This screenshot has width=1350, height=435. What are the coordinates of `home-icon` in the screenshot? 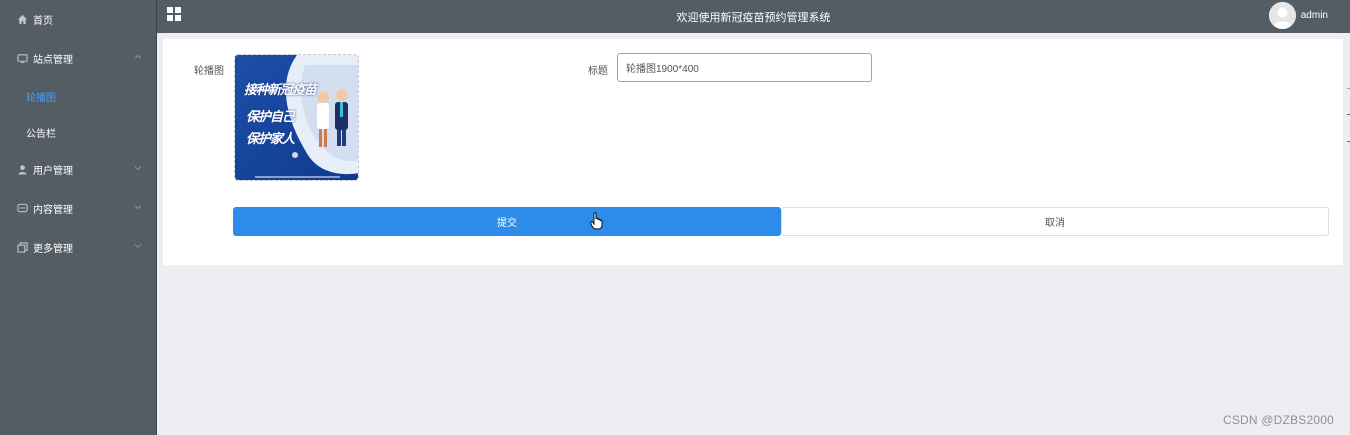 It's located at (22, 20).